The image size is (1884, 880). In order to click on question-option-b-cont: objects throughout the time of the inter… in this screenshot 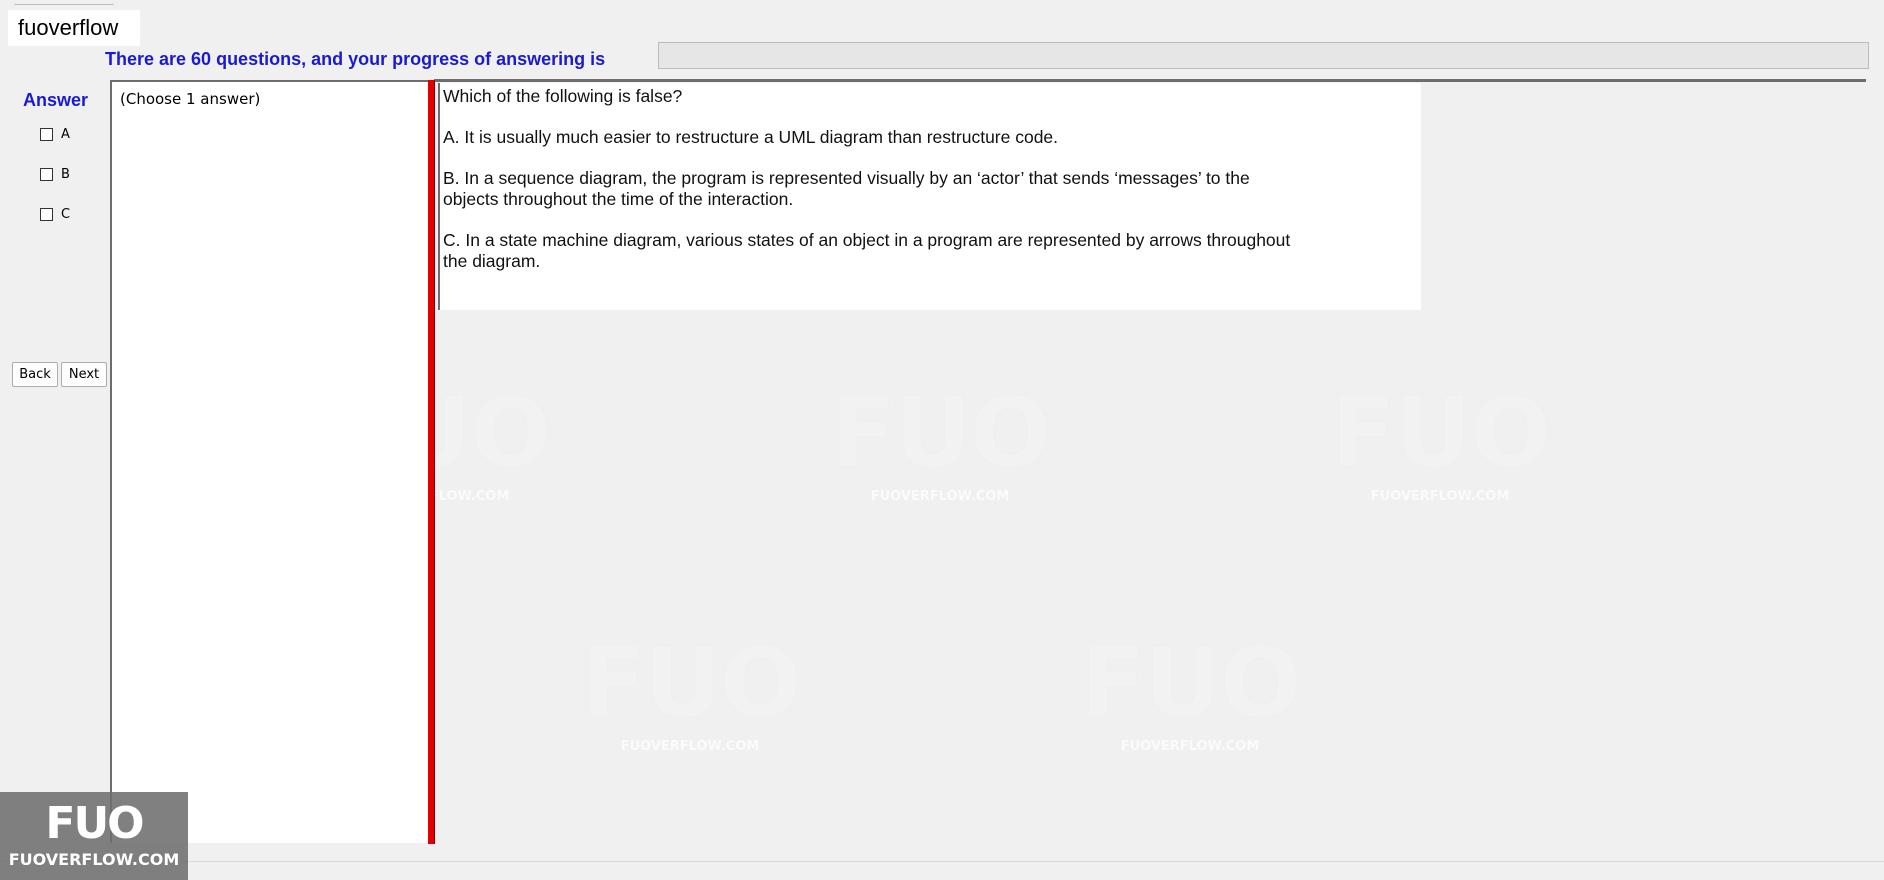, I will do `click(618, 199)`.